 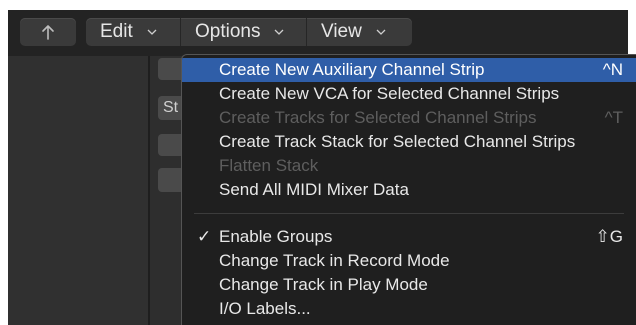 I want to click on back-arrow-icon, so click(x=48, y=32).